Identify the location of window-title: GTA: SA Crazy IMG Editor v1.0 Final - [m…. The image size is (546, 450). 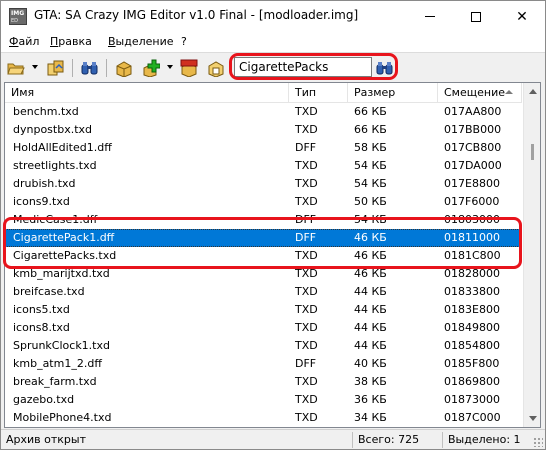
(196, 15).